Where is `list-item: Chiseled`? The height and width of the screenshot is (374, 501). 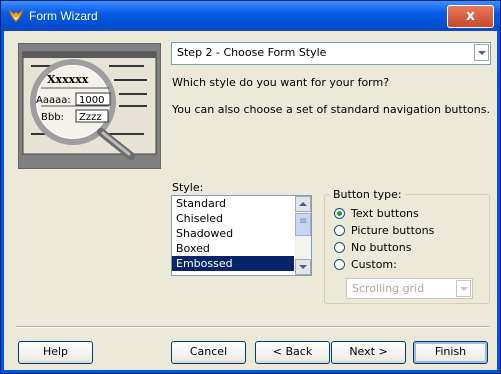
list-item: Chiseled is located at coordinates (233, 218).